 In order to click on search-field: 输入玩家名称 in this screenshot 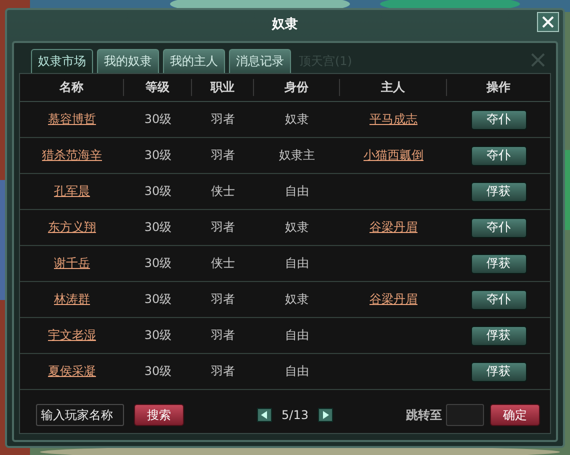, I will do `click(80, 415)`.